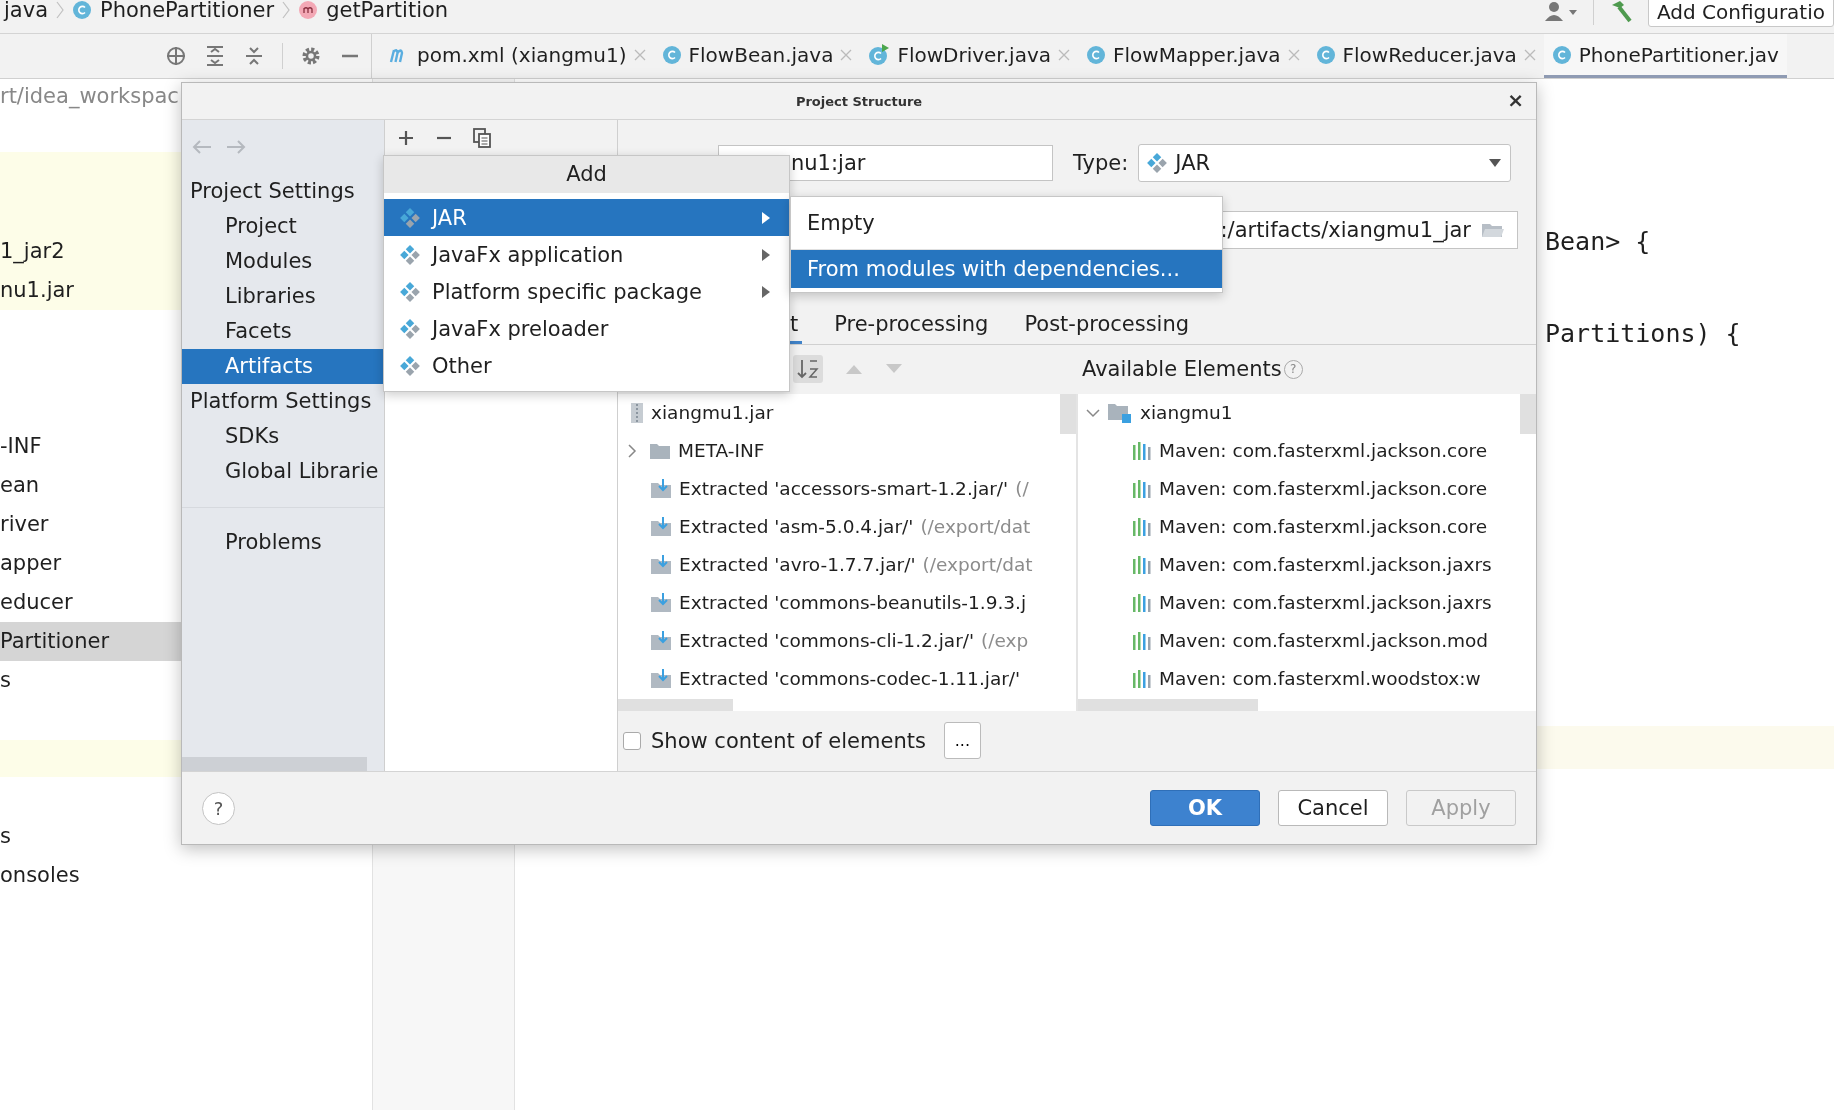 The image size is (1834, 1110). I want to click on sidebar-item: Libraries, so click(283, 296).